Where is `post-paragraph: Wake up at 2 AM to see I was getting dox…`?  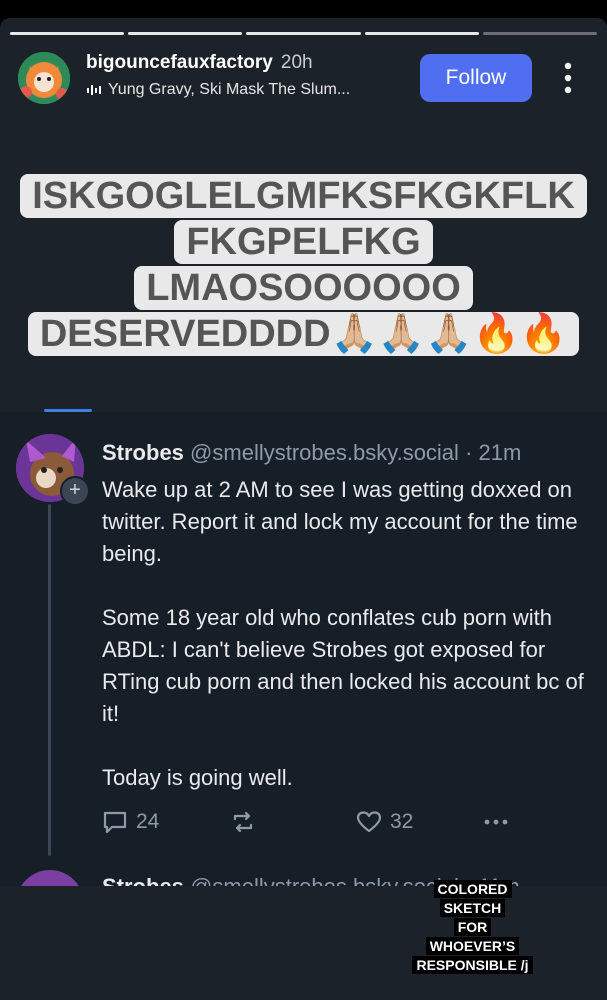
post-paragraph: Wake up at 2 AM to see I was getting dox… is located at coordinates (340, 521).